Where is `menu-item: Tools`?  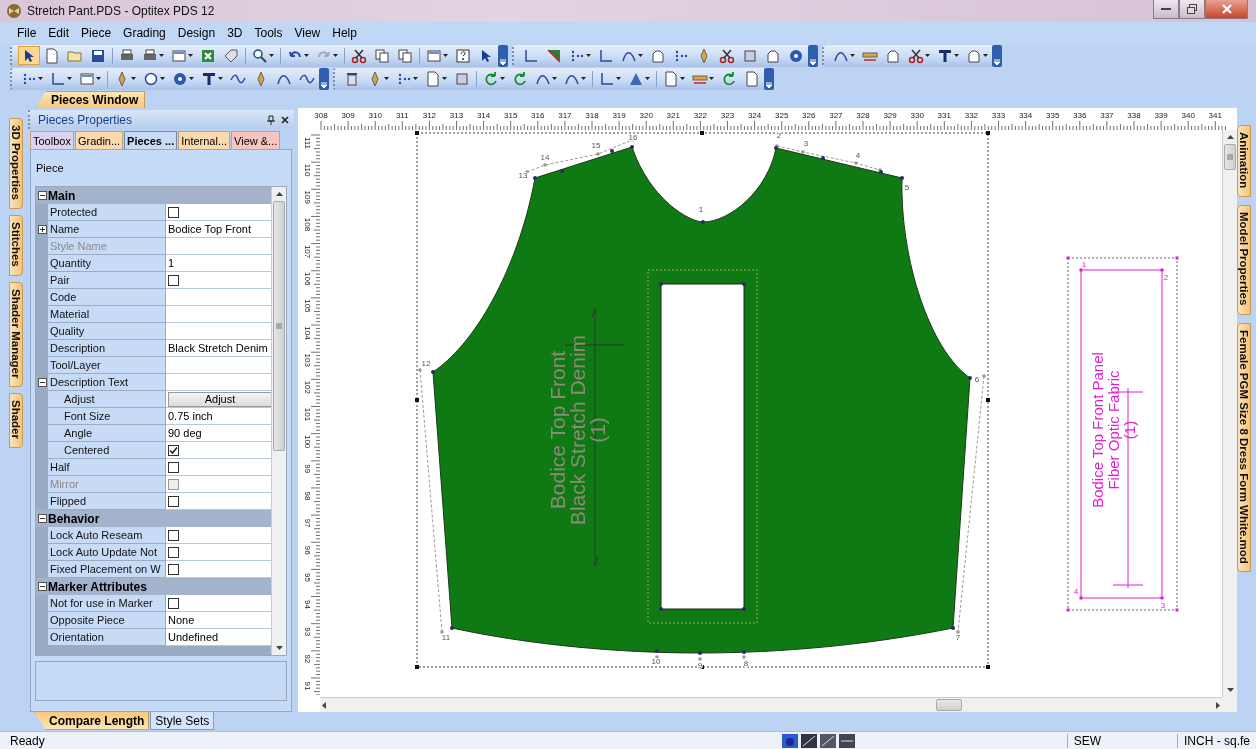
menu-item: Tools is located at coordinates (268, 33).